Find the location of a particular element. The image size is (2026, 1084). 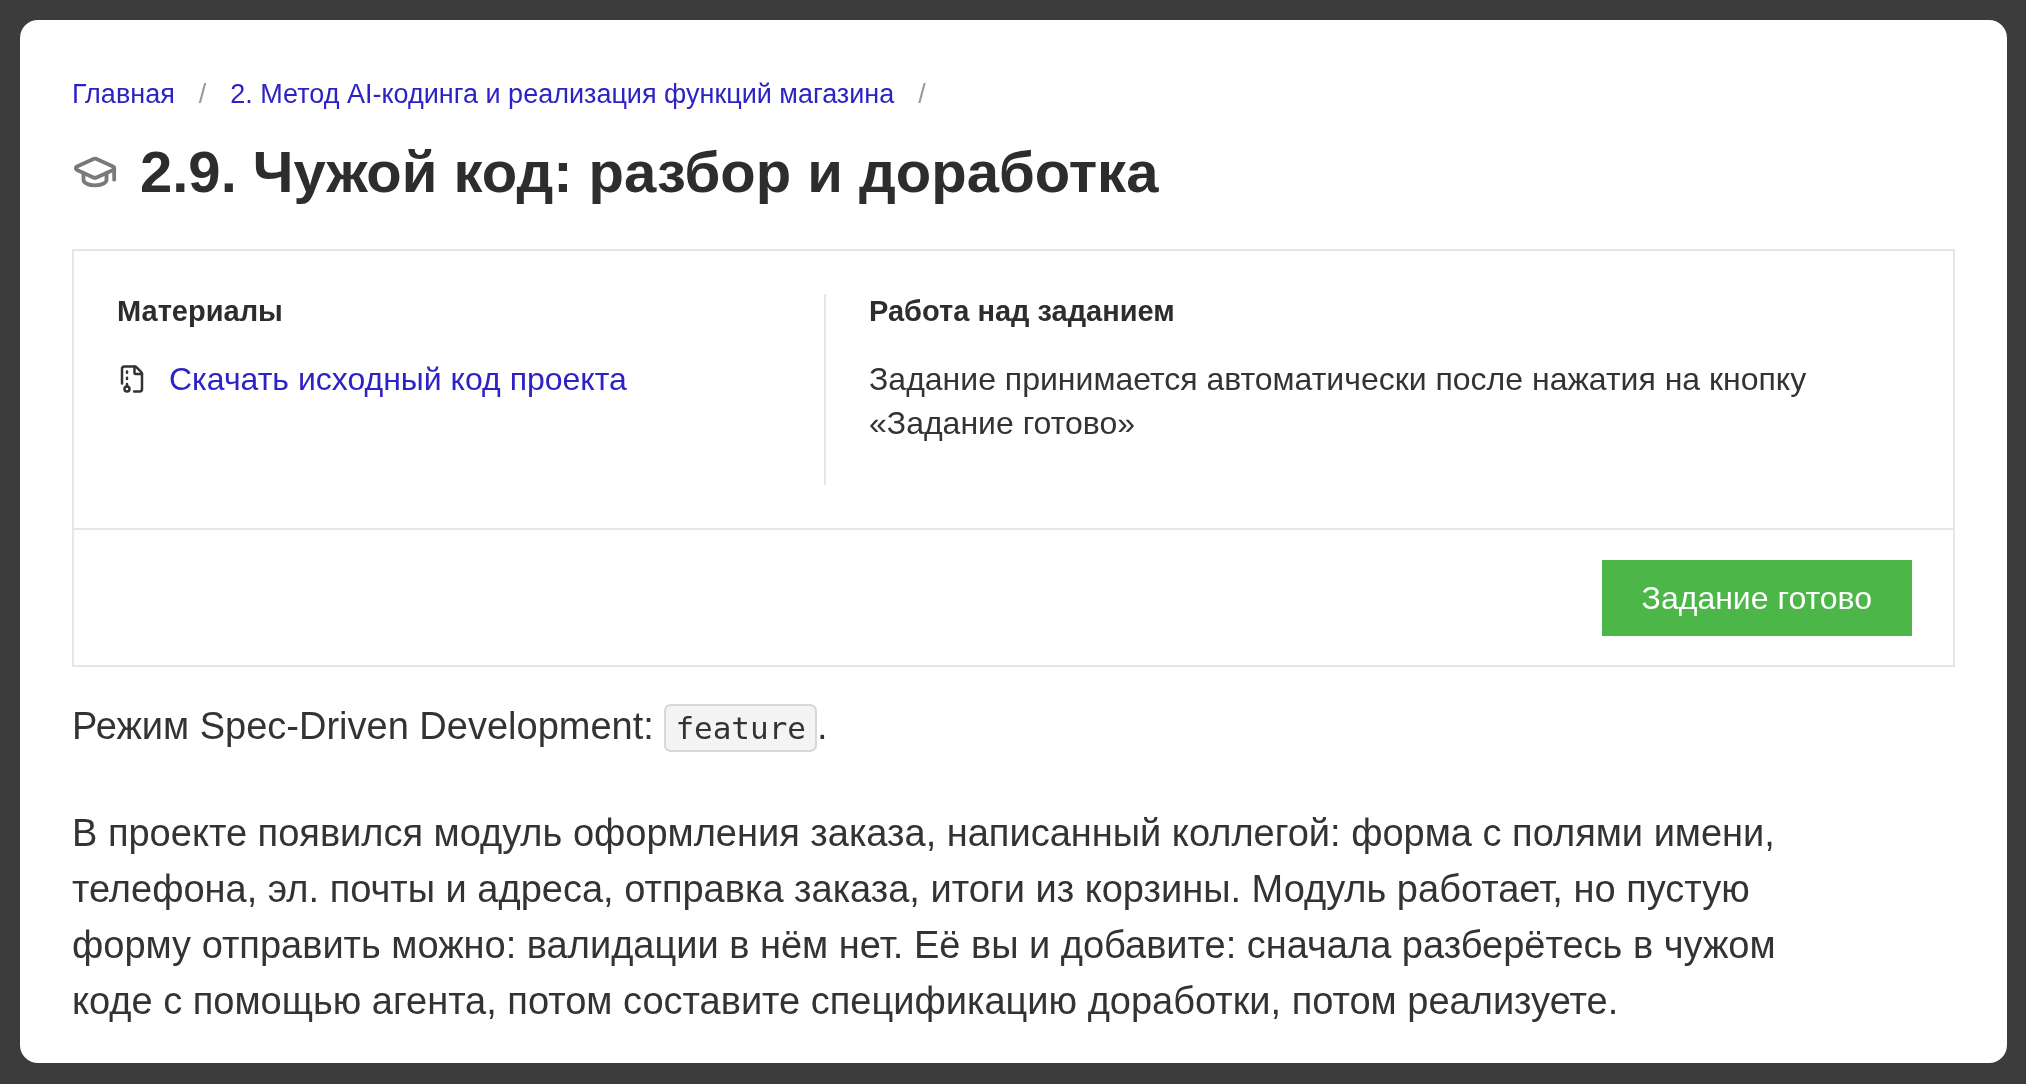

materials-heading: Материалы is located at coordinates (200, 311).